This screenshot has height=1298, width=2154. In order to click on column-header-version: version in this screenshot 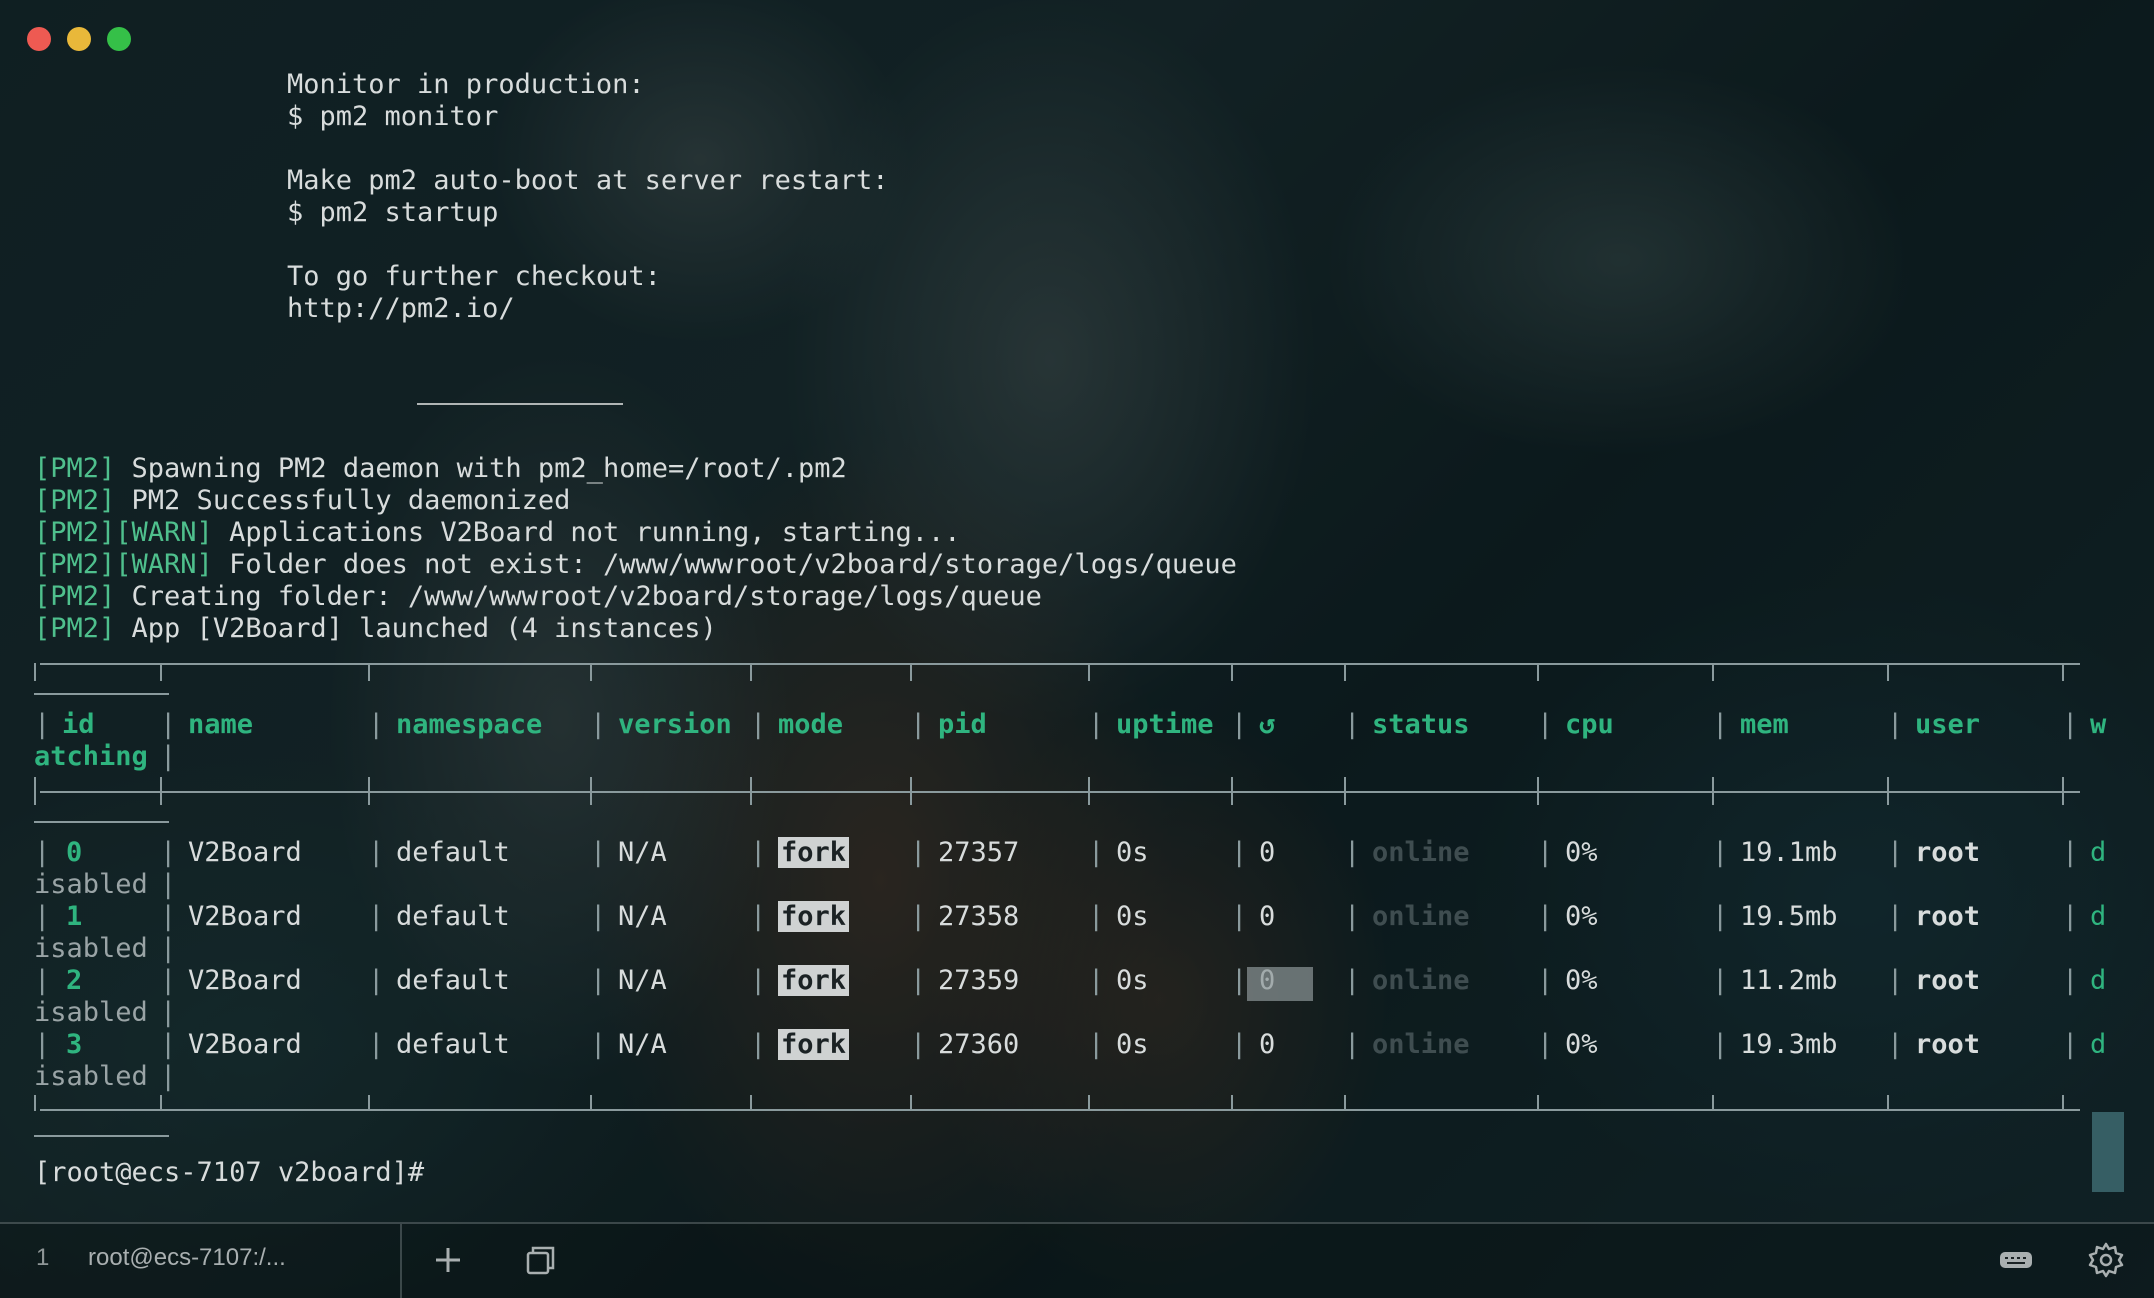, I will do `click(675, 724)`.